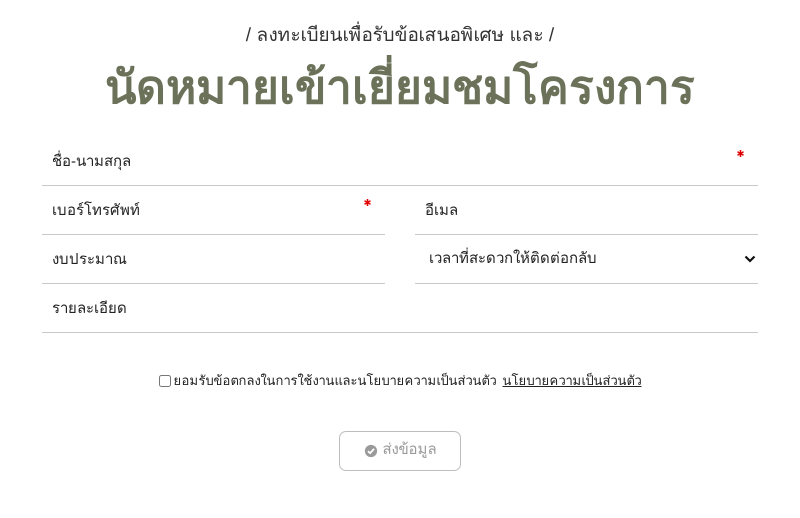 The image size is (800, 518). What do you see at coordinates (750, 259) in the screenshot?
I see `chevron-down-icon` at bounding box center [750, 259].